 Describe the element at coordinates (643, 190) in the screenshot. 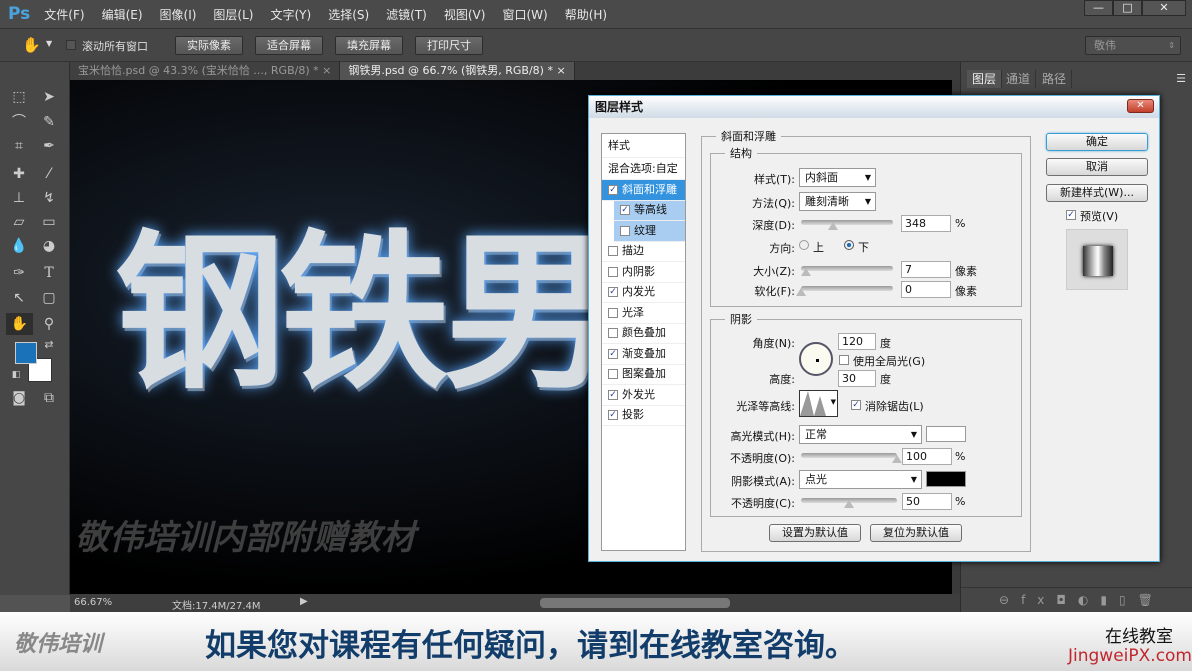

I see `style-item: ✓ 斜面和浮雕` at that location.